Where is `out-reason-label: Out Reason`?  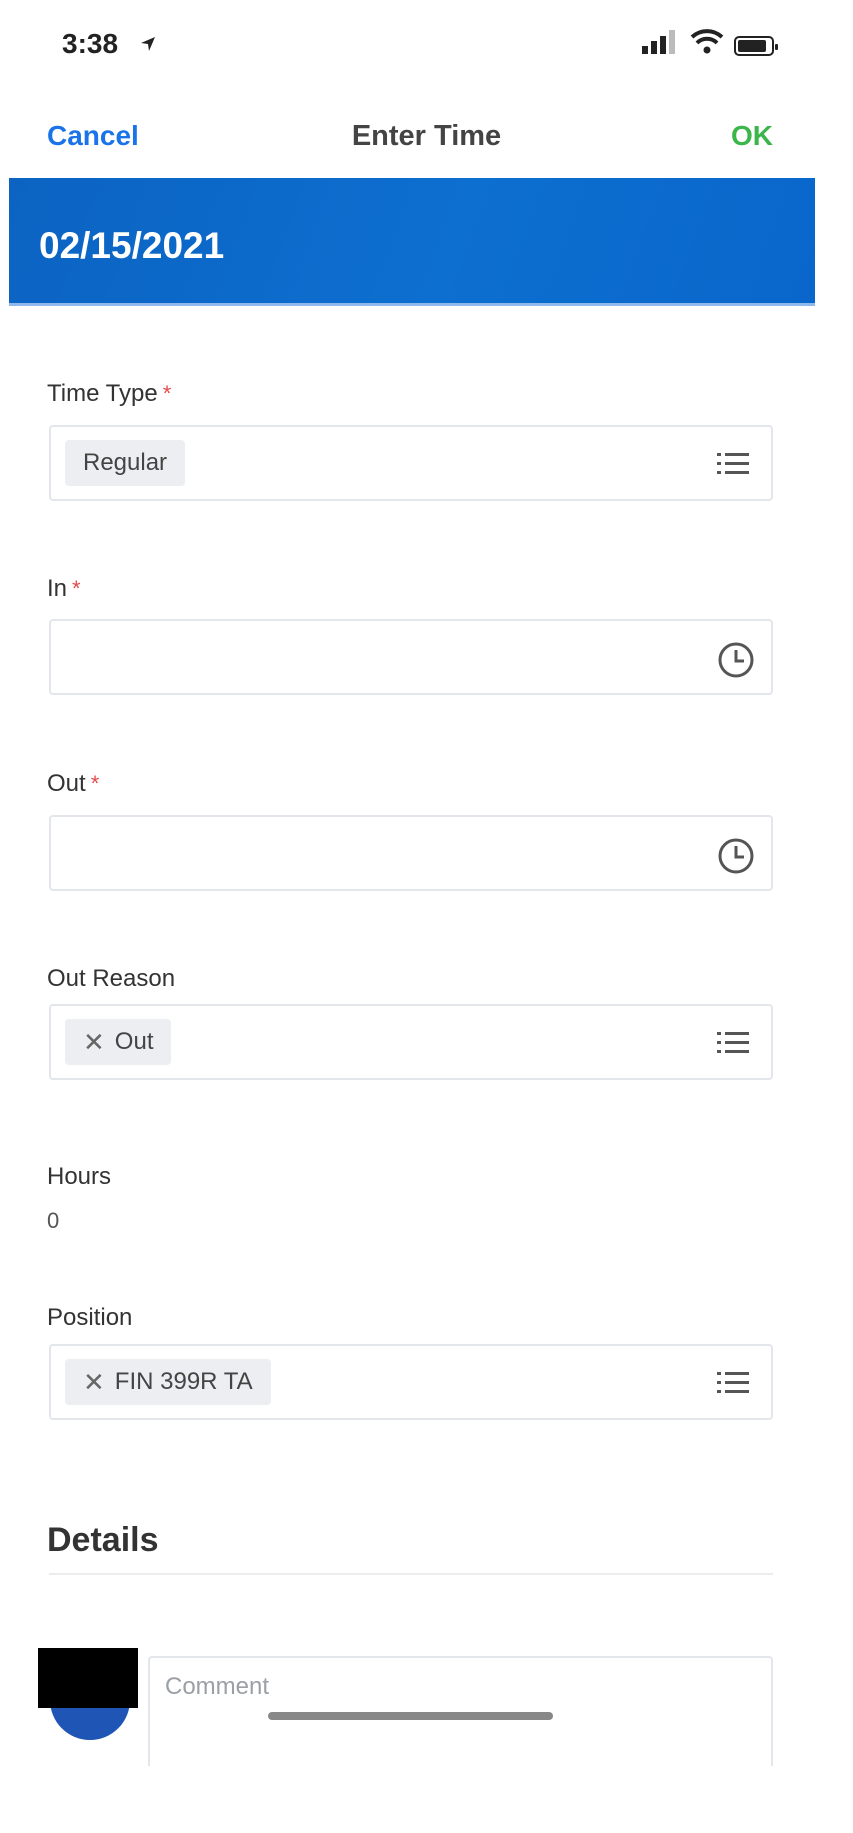
out-reason-label: Out Reason is located at coordinates (111, 978).